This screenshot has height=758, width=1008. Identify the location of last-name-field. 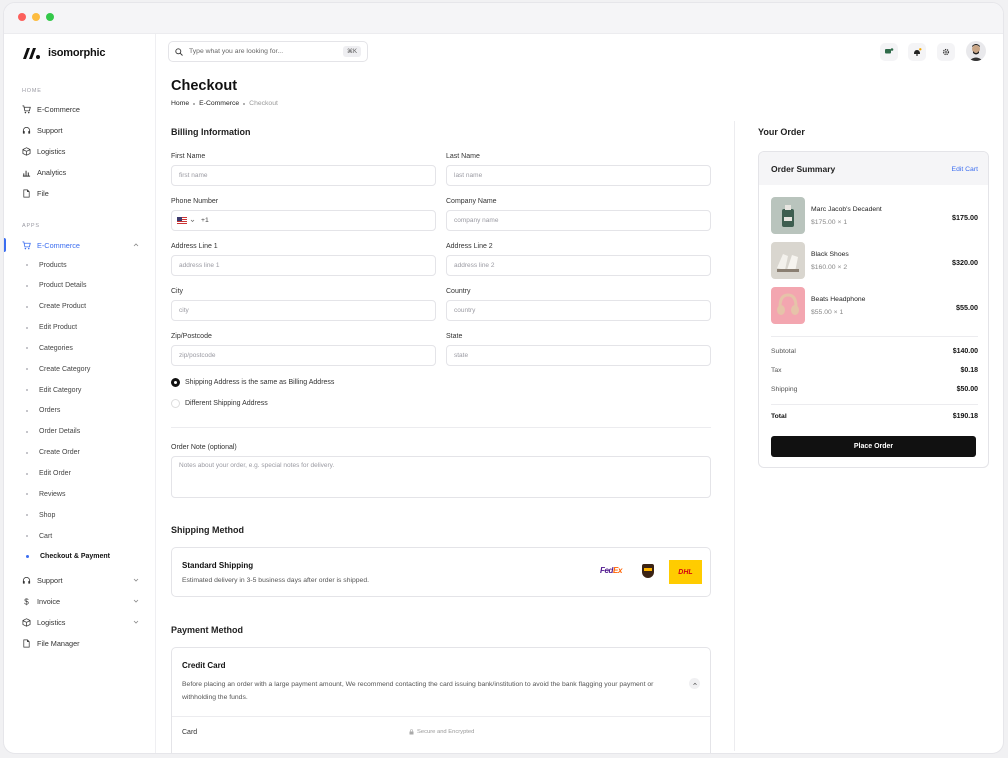
(578, 175).